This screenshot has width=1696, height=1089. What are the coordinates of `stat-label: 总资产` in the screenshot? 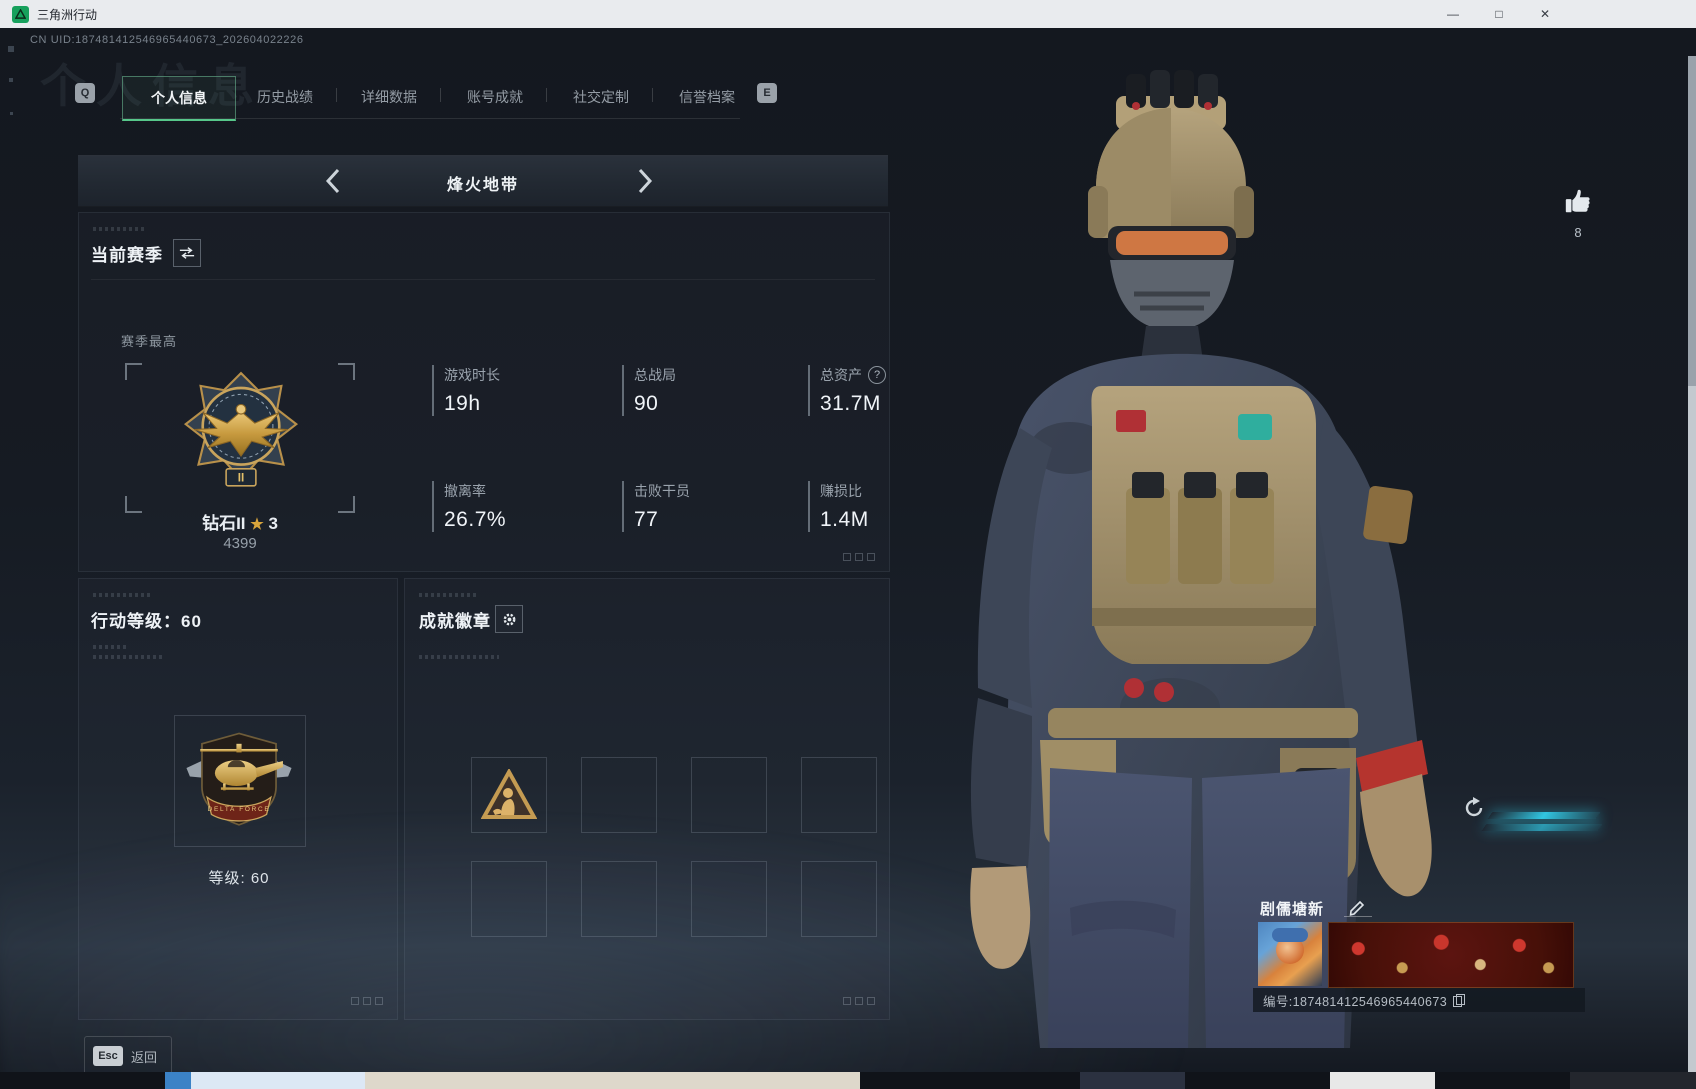 It's located at (841, 375).